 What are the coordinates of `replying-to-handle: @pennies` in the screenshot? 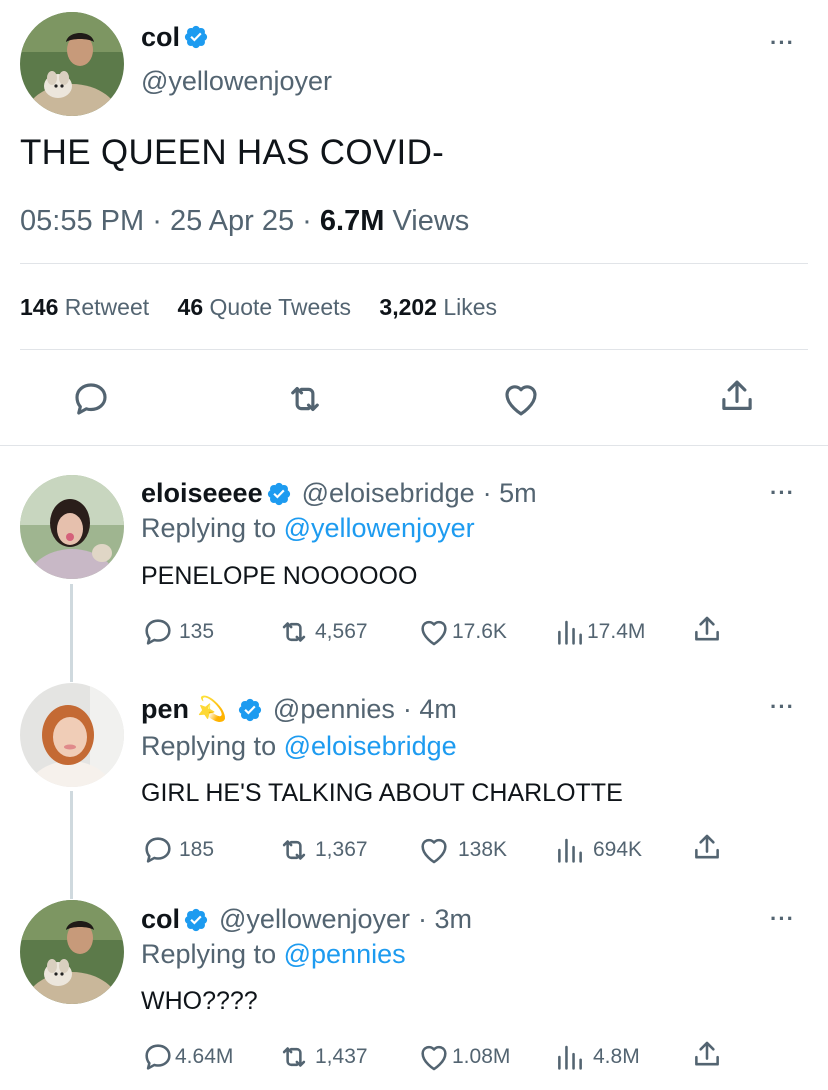 It's located at (345, 954).